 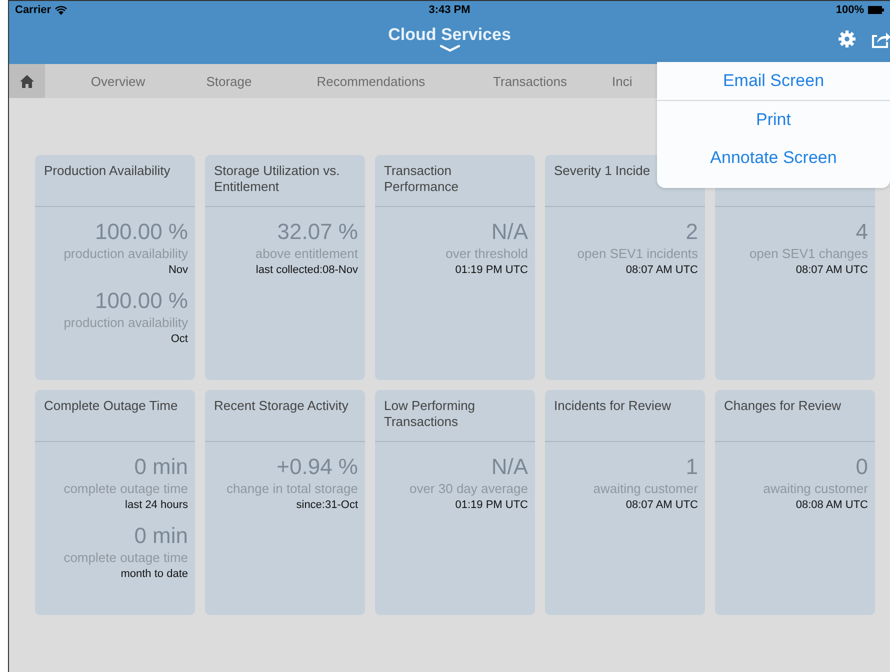 I want to click on menu-item: Print, so click(x=773, y=120).